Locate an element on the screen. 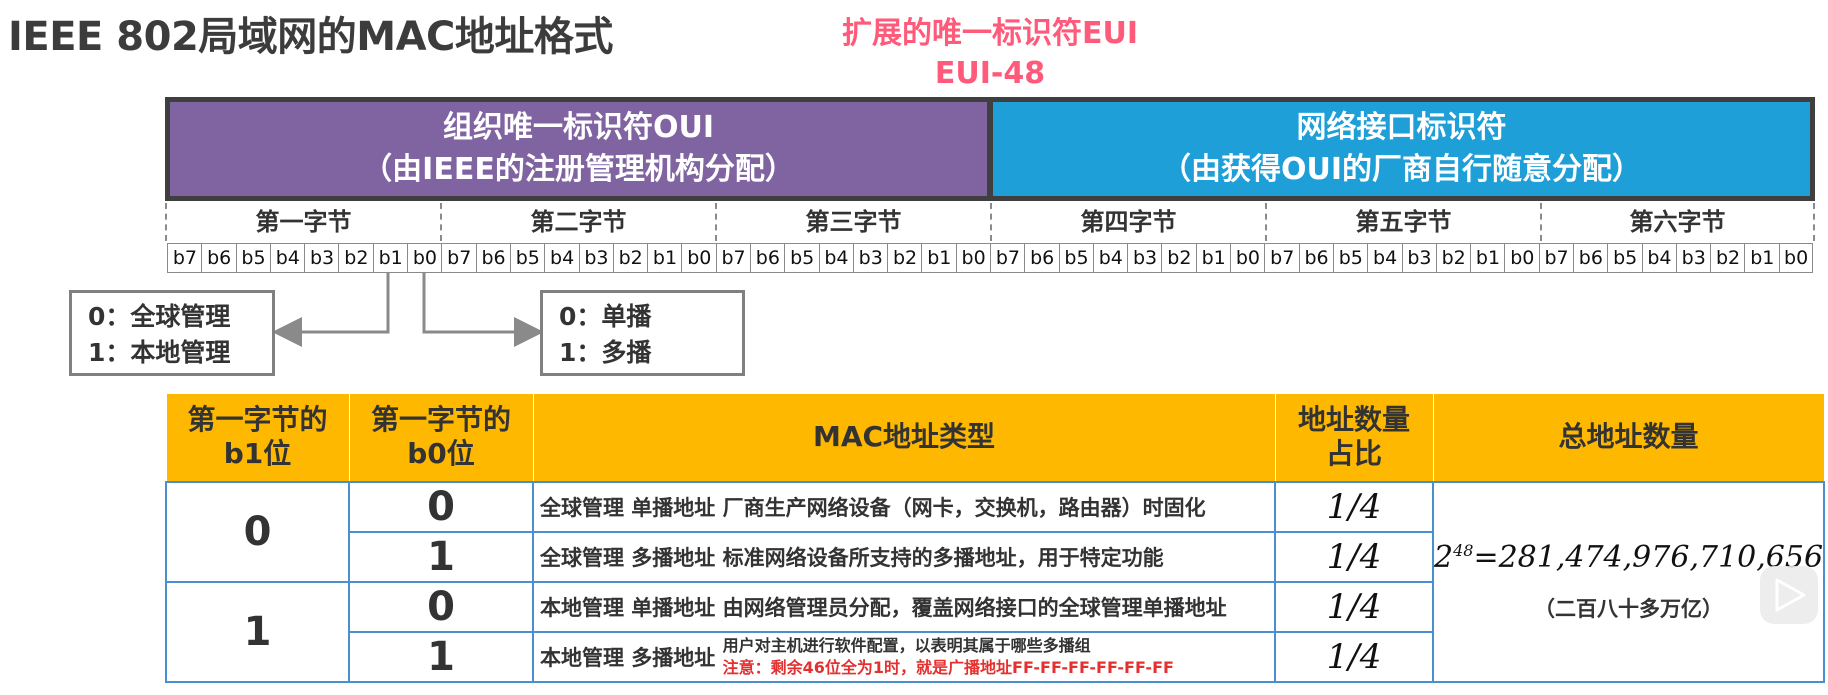 This screenshot has height=695, width=1828. table-header-row: 第一字节的b1位 第一字节的b0位 MAC地址类型 地址数量占比 总地址数量 is located at coordinates (995, 438).